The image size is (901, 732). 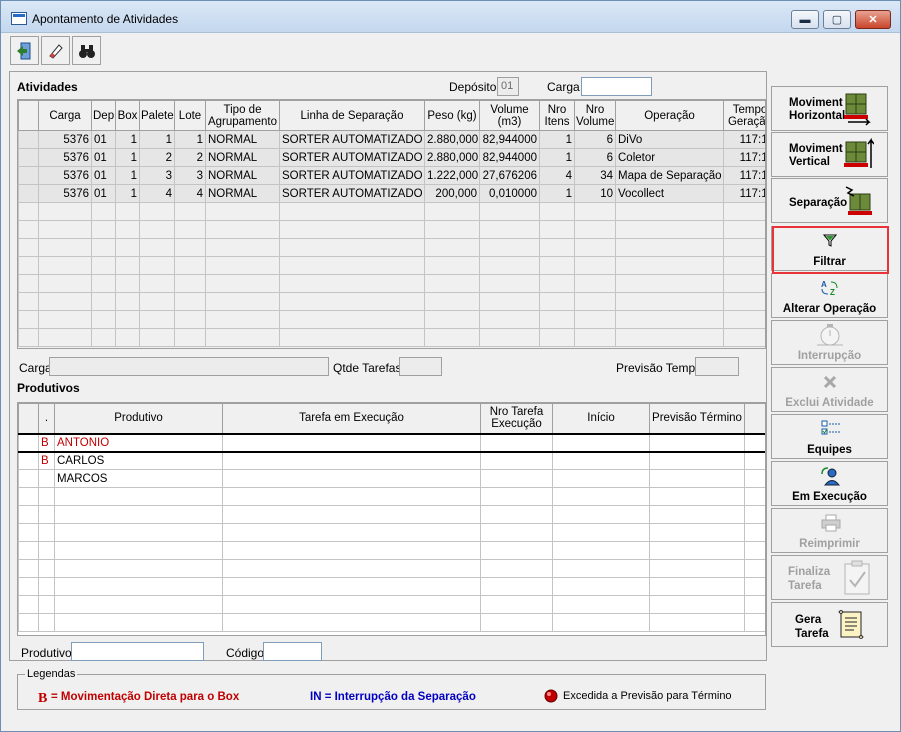 What do you see at coordinates (292, 651) in the screenshot?
I see `codigo-input` at bounding box center [292, 651].